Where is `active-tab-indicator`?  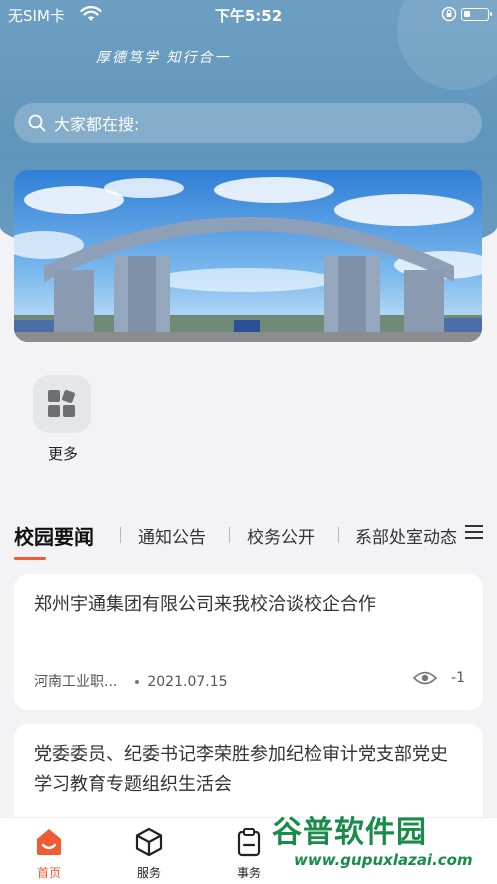
active-tab-indicator is located at coordinates (30, 558).